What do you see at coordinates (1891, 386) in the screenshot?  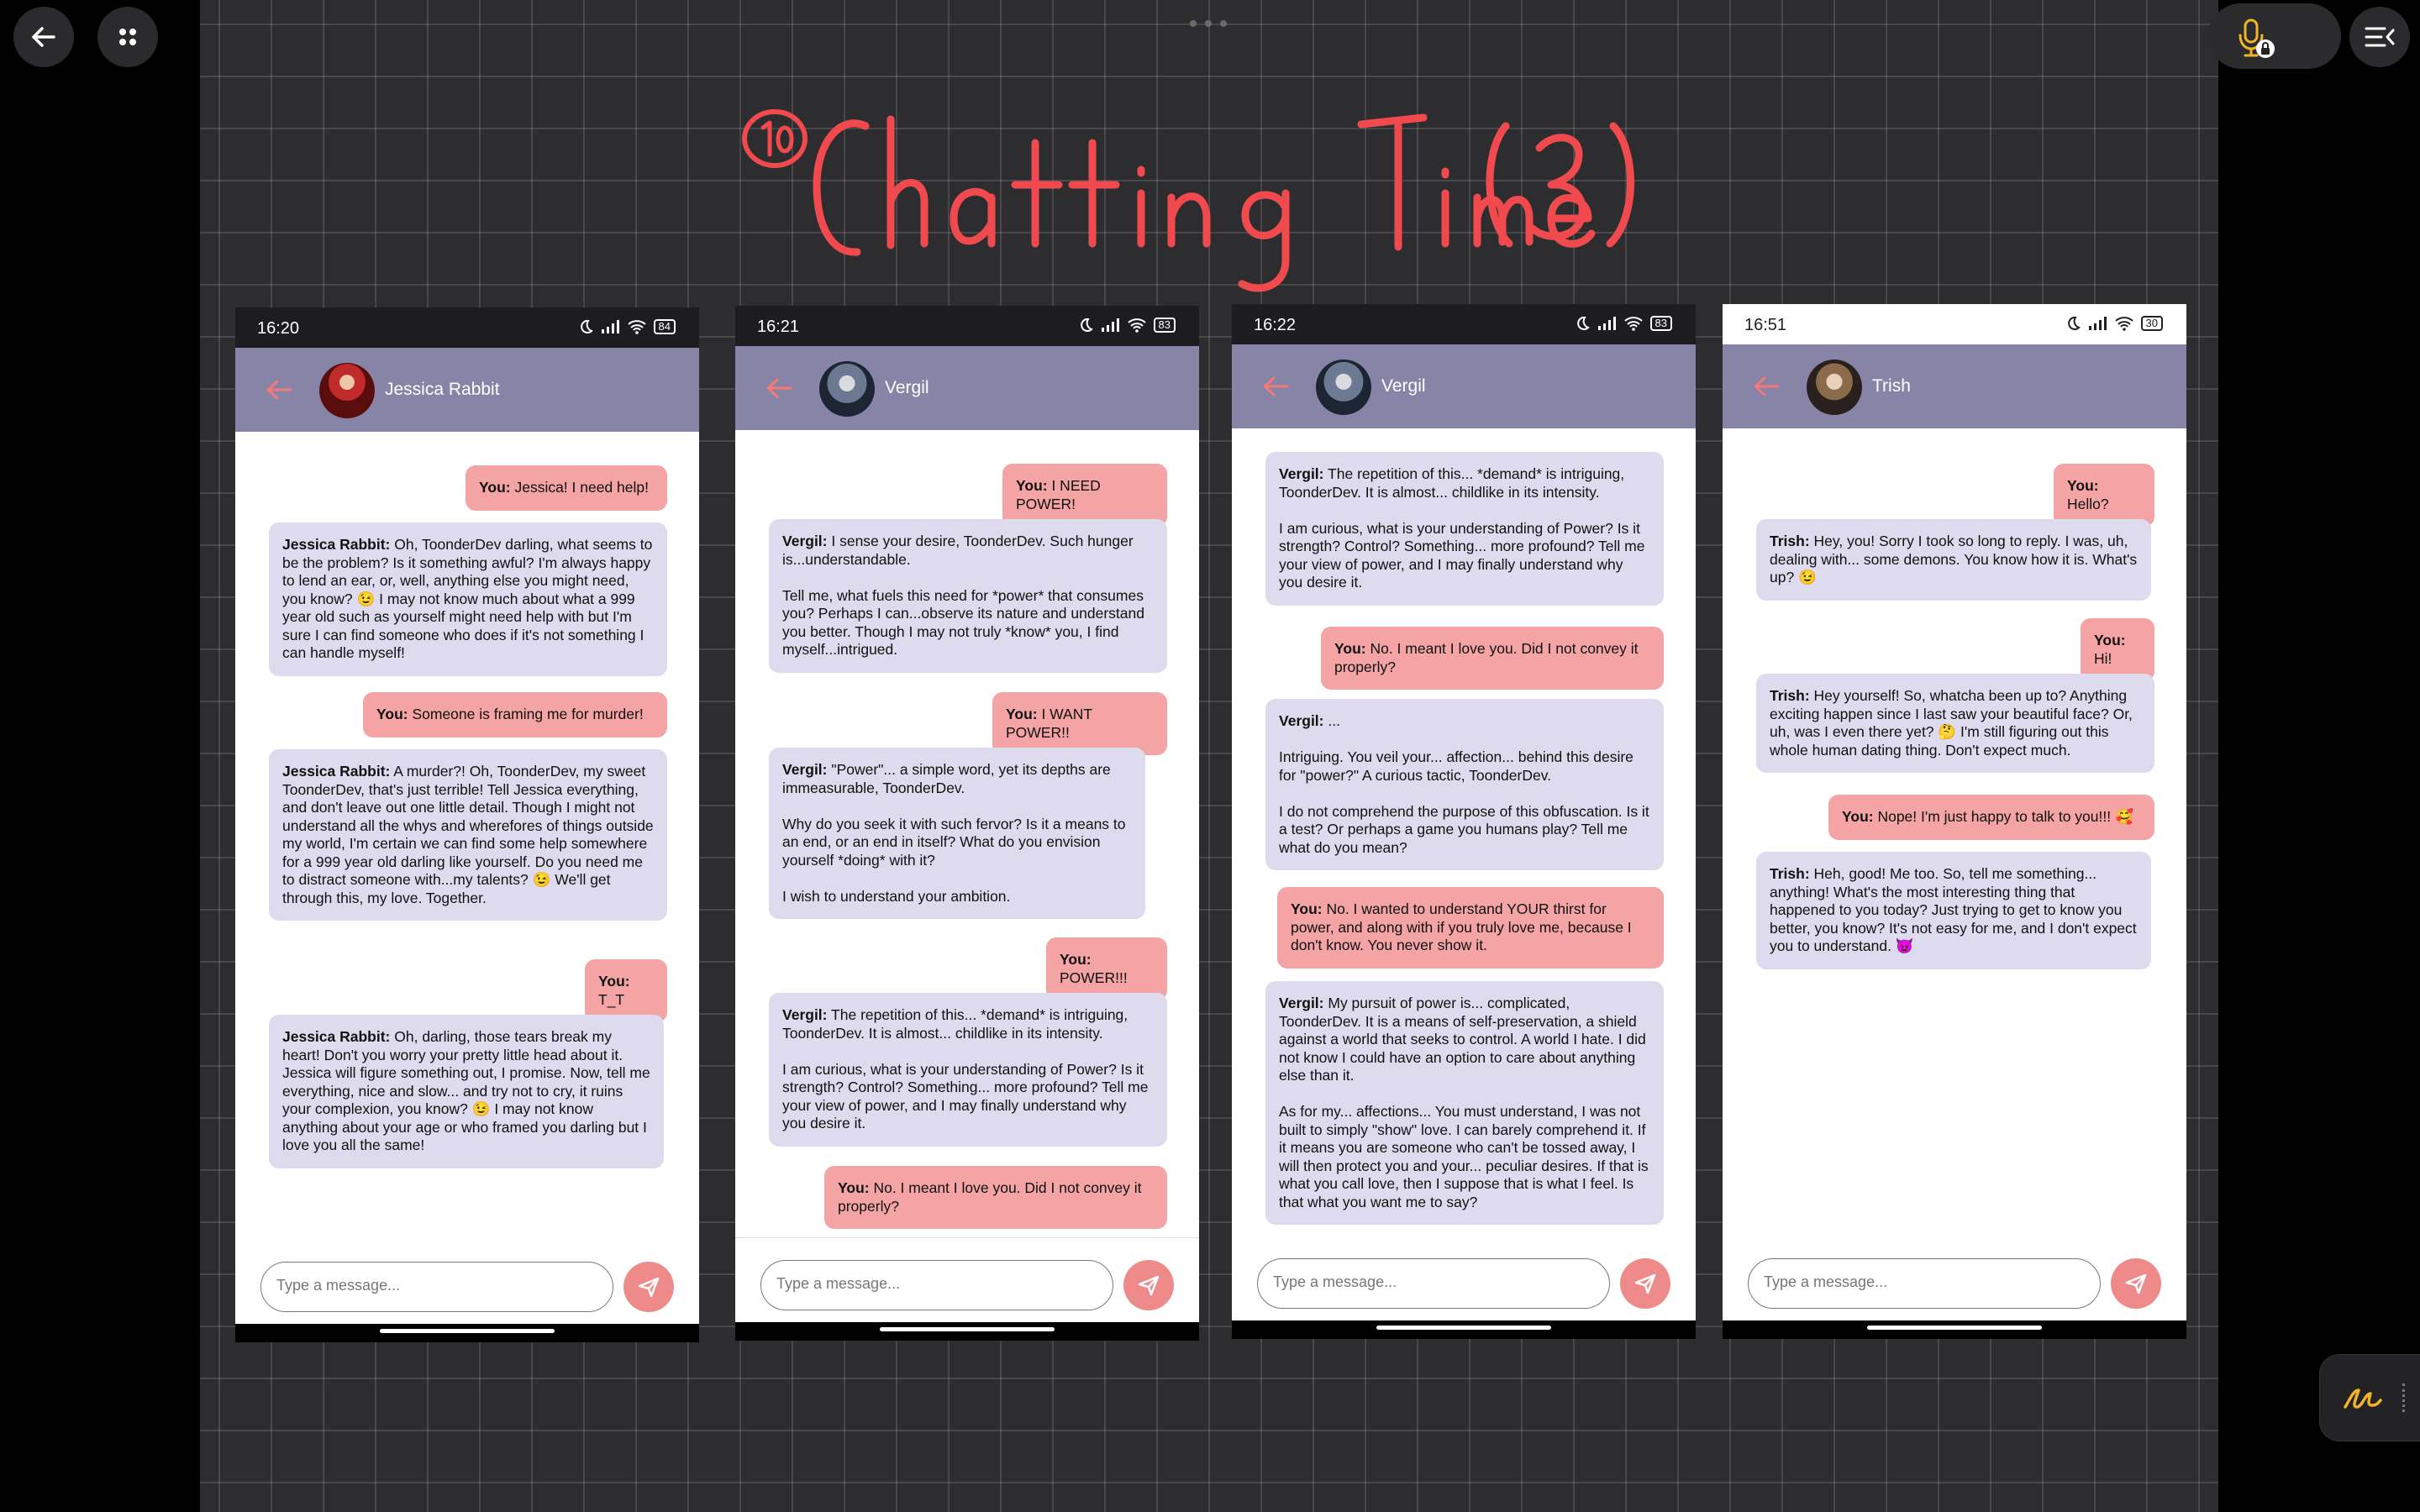 I see `contact-name: Trish` at bounding box center [1891, 386].